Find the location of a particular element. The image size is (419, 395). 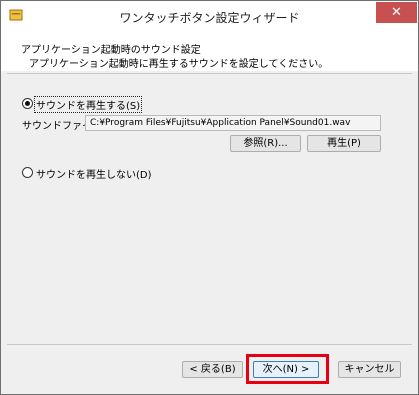

play-sound-label: サウンドを再生する(S) is located at coordinates (88, 104).